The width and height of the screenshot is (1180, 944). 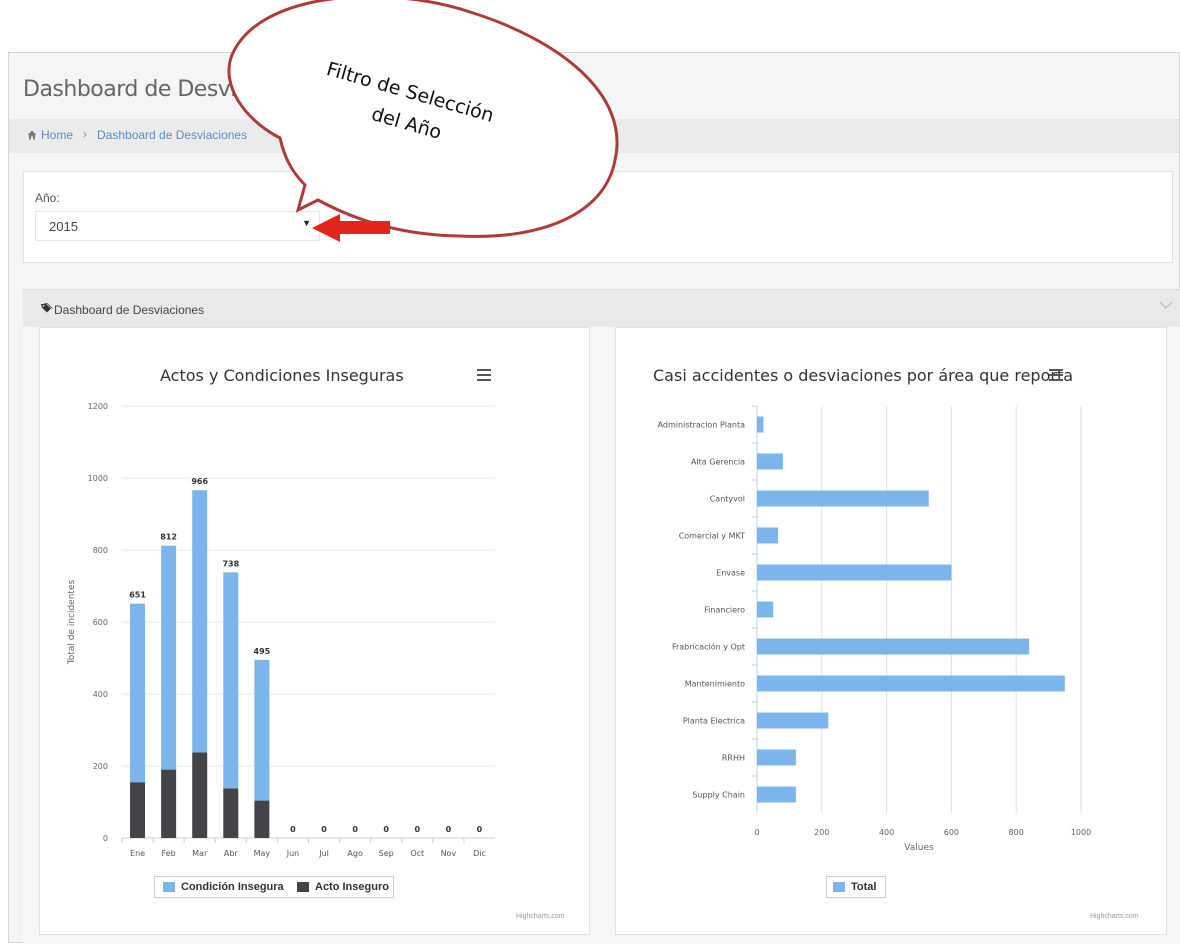 What do you see at coordinates (714, 721) in the screenshot?
I see `y-tick-label: Planta Electrica` at bounding box center [714, 721].